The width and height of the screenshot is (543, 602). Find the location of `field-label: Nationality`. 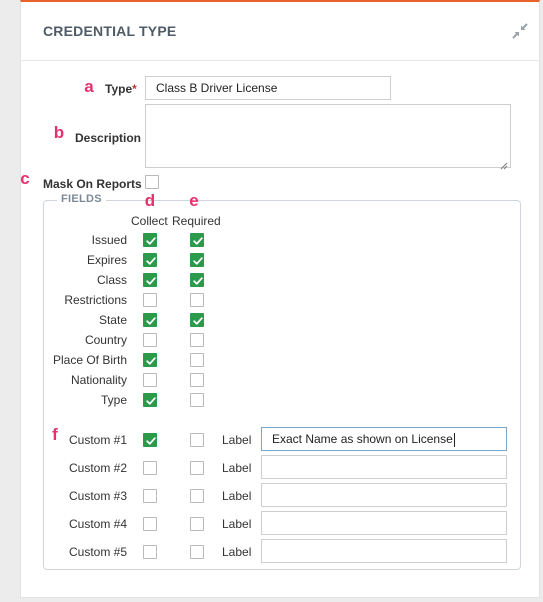

field-label: Nationality is located at coordinates (98, 380).